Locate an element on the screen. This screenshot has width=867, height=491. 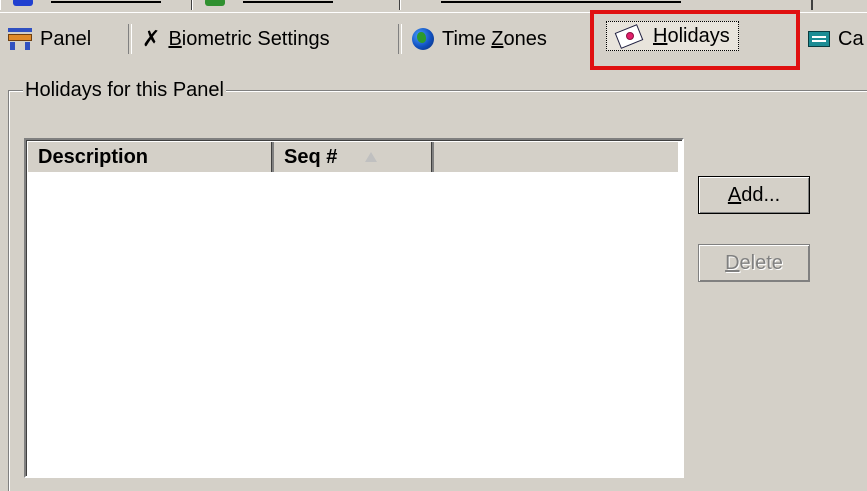
tab-biometric-label: Biometric Settings is located at coordinates (249, 38).